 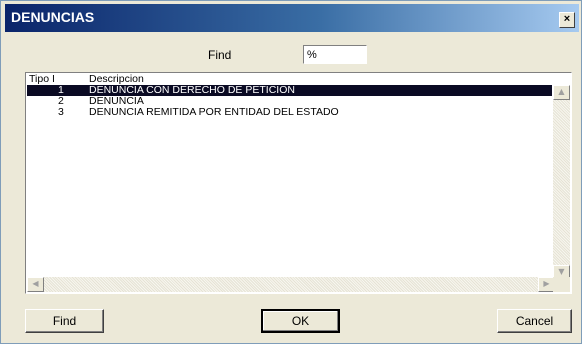 What do you see at coordinates (300, 321) in the screenshot?
I see `ok-button: OK` at bounding box center [300, 321].